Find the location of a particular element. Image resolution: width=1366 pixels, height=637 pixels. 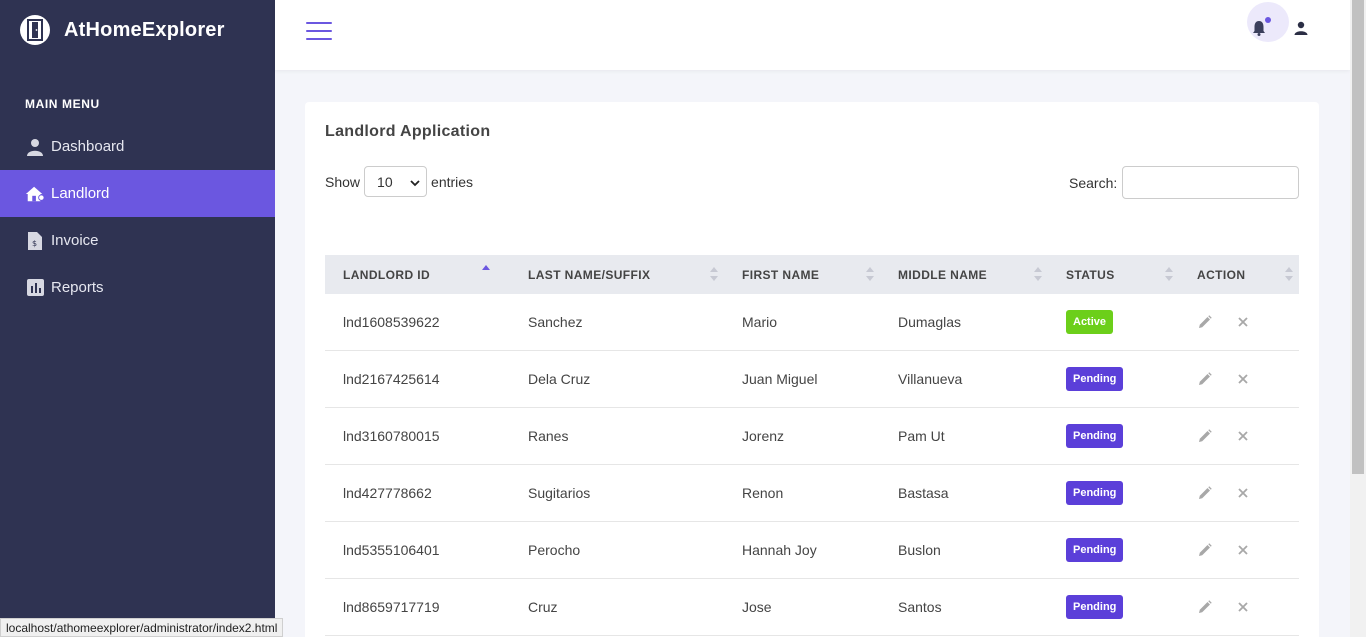

entries-label: entries is located at coordinates (452, 181).